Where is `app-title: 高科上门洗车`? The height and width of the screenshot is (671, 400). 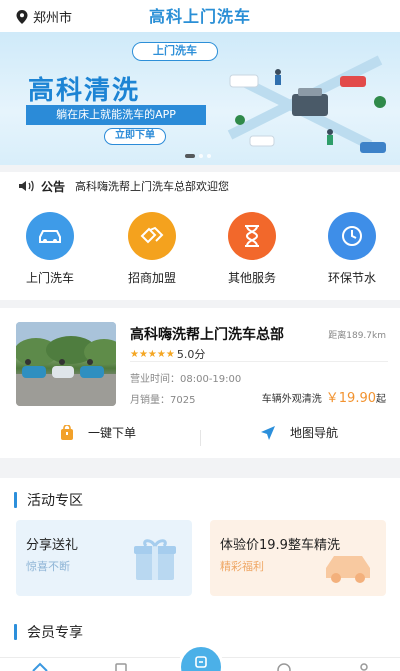 app-title: 高科上门洗车 is located at coordinates (199, 16).